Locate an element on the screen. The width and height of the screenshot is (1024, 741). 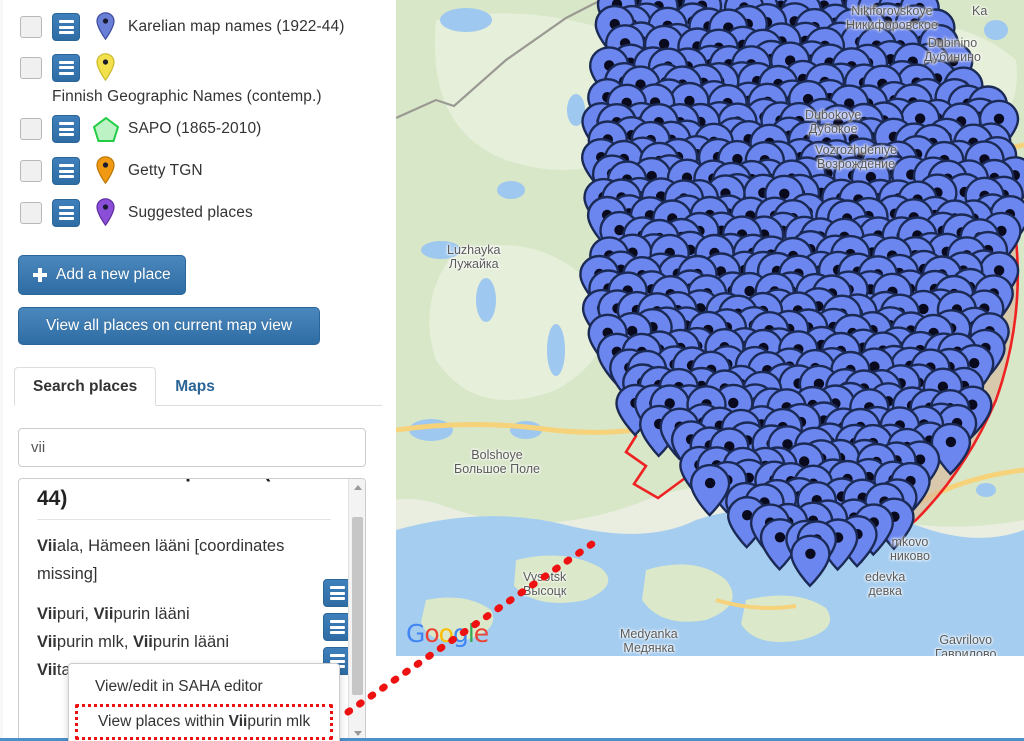
layer-label: Finnish Geographic Names (contemp.) is located at coordinates (187, 96).